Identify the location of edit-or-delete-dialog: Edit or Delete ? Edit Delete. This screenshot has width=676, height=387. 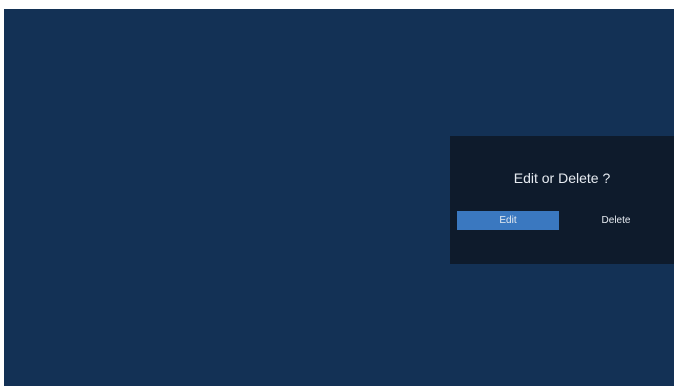
(562, 200).